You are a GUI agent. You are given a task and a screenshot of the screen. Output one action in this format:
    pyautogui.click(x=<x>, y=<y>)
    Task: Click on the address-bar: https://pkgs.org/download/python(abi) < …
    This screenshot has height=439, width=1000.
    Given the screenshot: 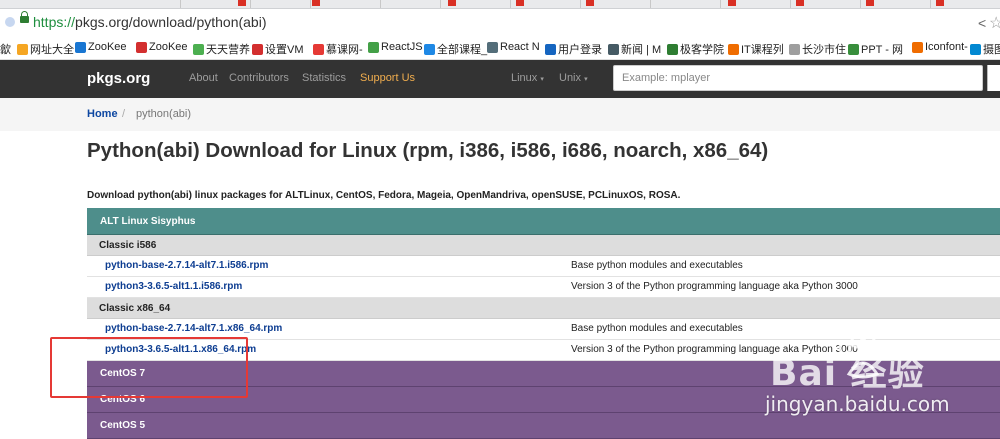 What is the action you would take?
    pyautogui.click(x=500, y=22)
    